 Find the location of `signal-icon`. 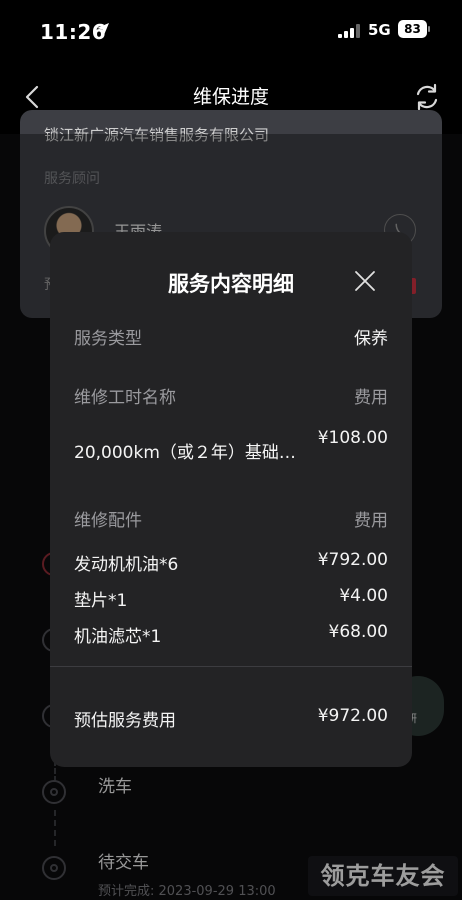

signal-icon is located at coordinates (349, 31).